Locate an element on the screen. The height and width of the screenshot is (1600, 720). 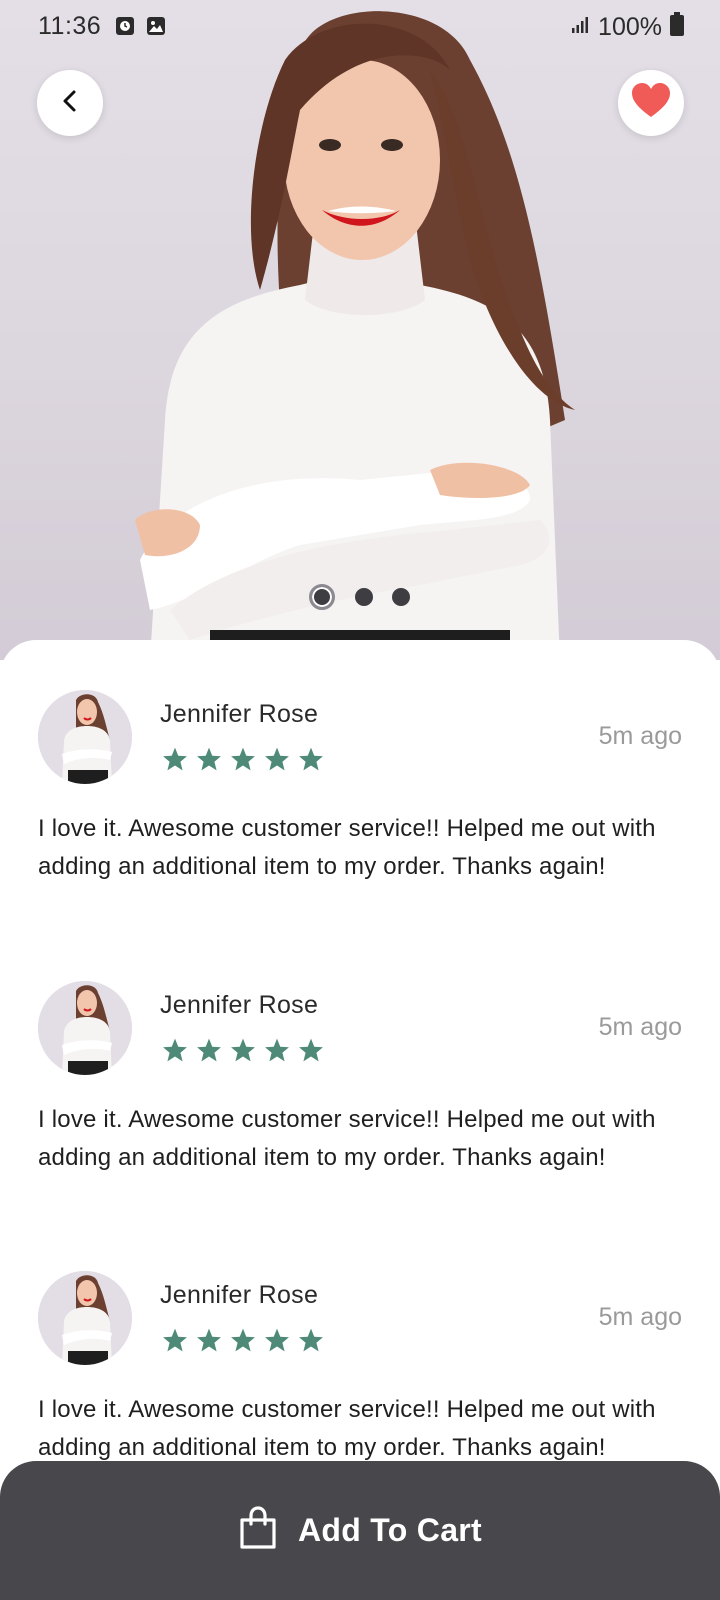
battery-icon is located at coordinates (677, 27).